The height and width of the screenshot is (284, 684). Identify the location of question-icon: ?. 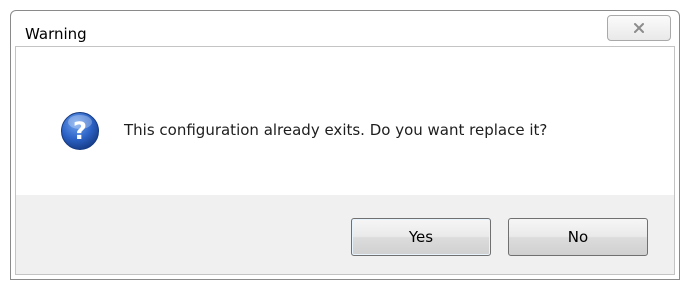
(80, 131).